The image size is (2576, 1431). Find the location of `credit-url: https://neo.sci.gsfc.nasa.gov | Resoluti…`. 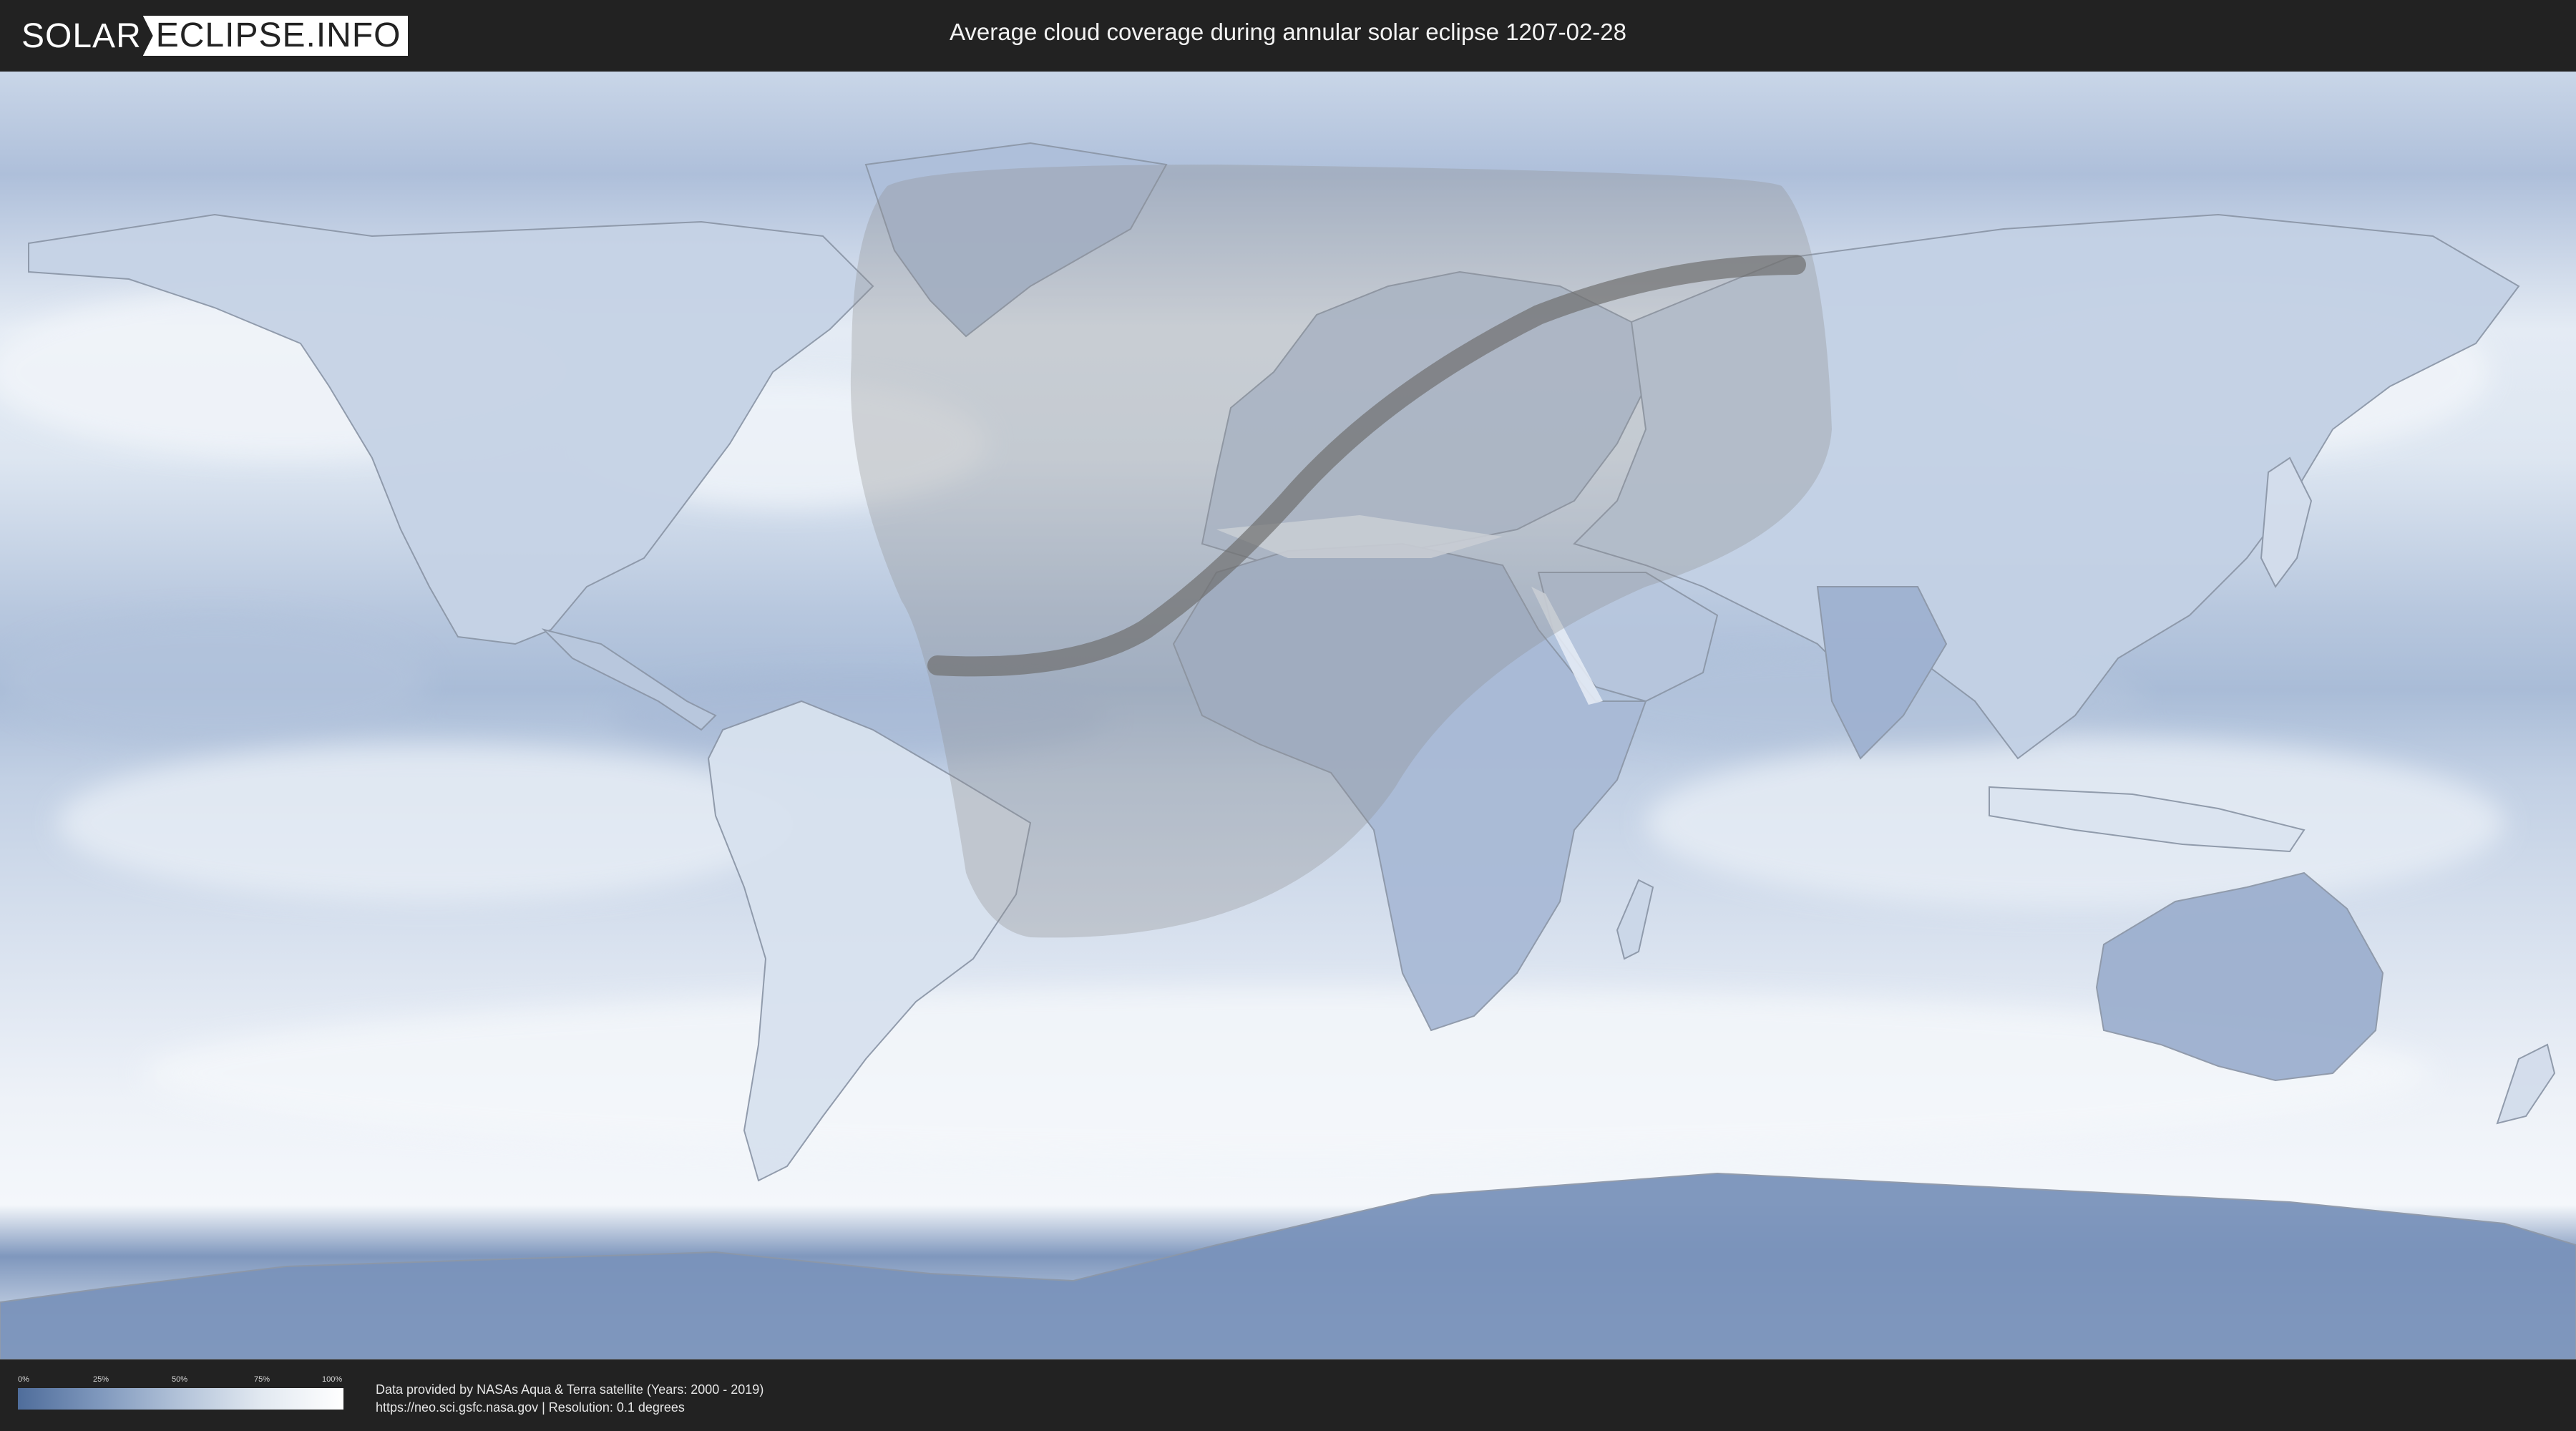

credit-url: https://neo.sci.gsfc.nasa.gov | Resoluti… is located at coordinates (569, 1408).